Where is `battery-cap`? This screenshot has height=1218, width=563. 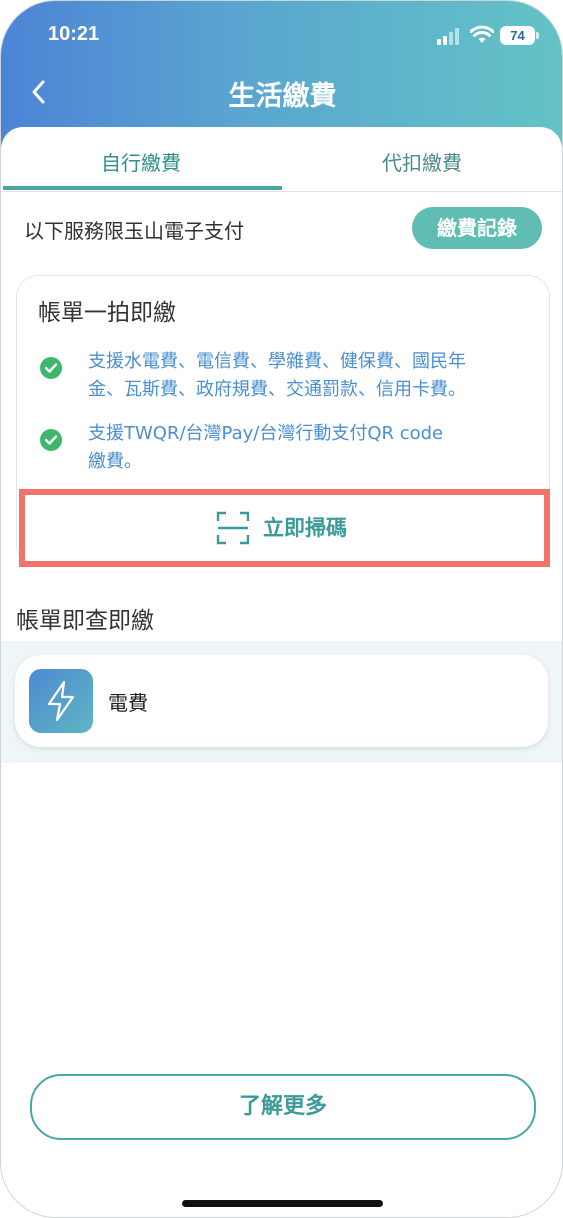
battery-cap is located at coordinates (537, 35).